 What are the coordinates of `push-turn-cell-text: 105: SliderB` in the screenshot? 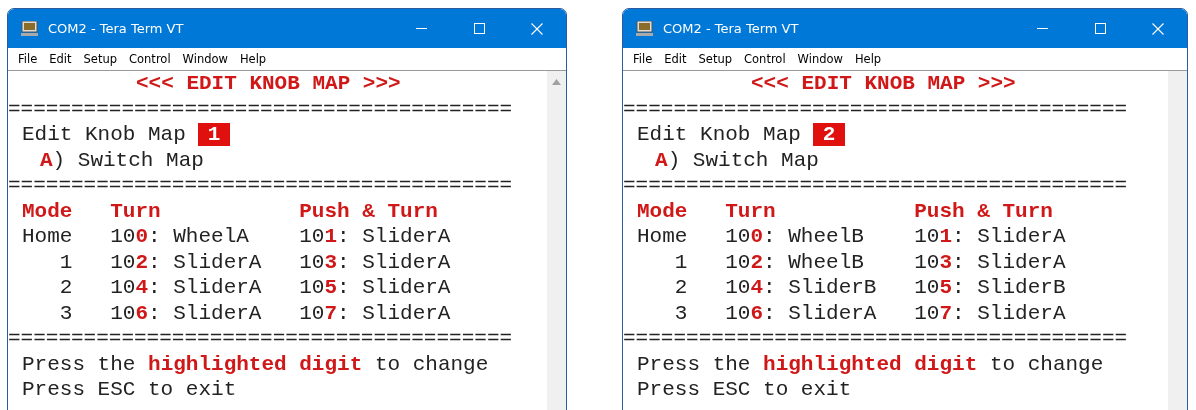 It's located at (990, 288).